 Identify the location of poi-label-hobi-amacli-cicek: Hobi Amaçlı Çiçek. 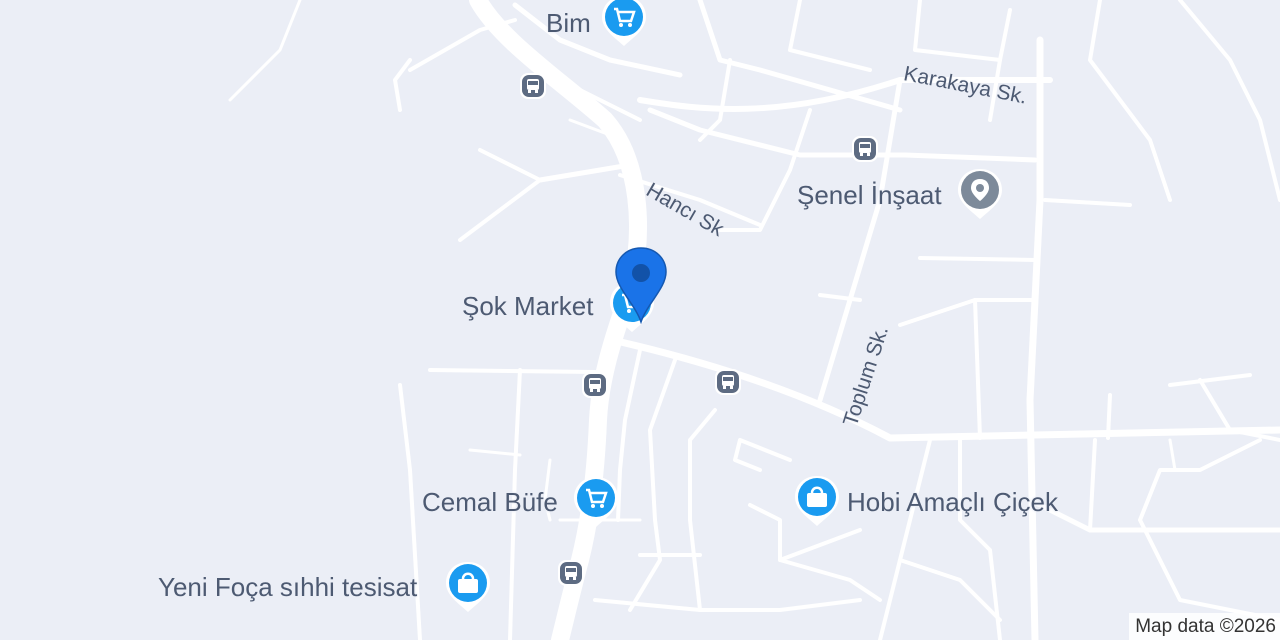
(952, 502).